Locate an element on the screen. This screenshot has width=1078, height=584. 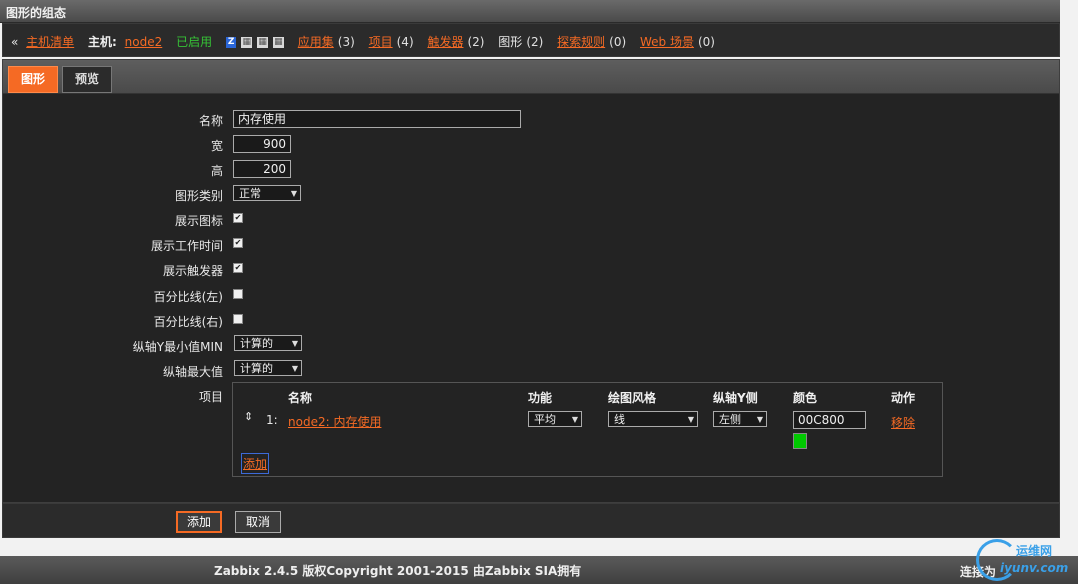
show-working-time-checkbox: ✔ is located at coordinates (238, 243).